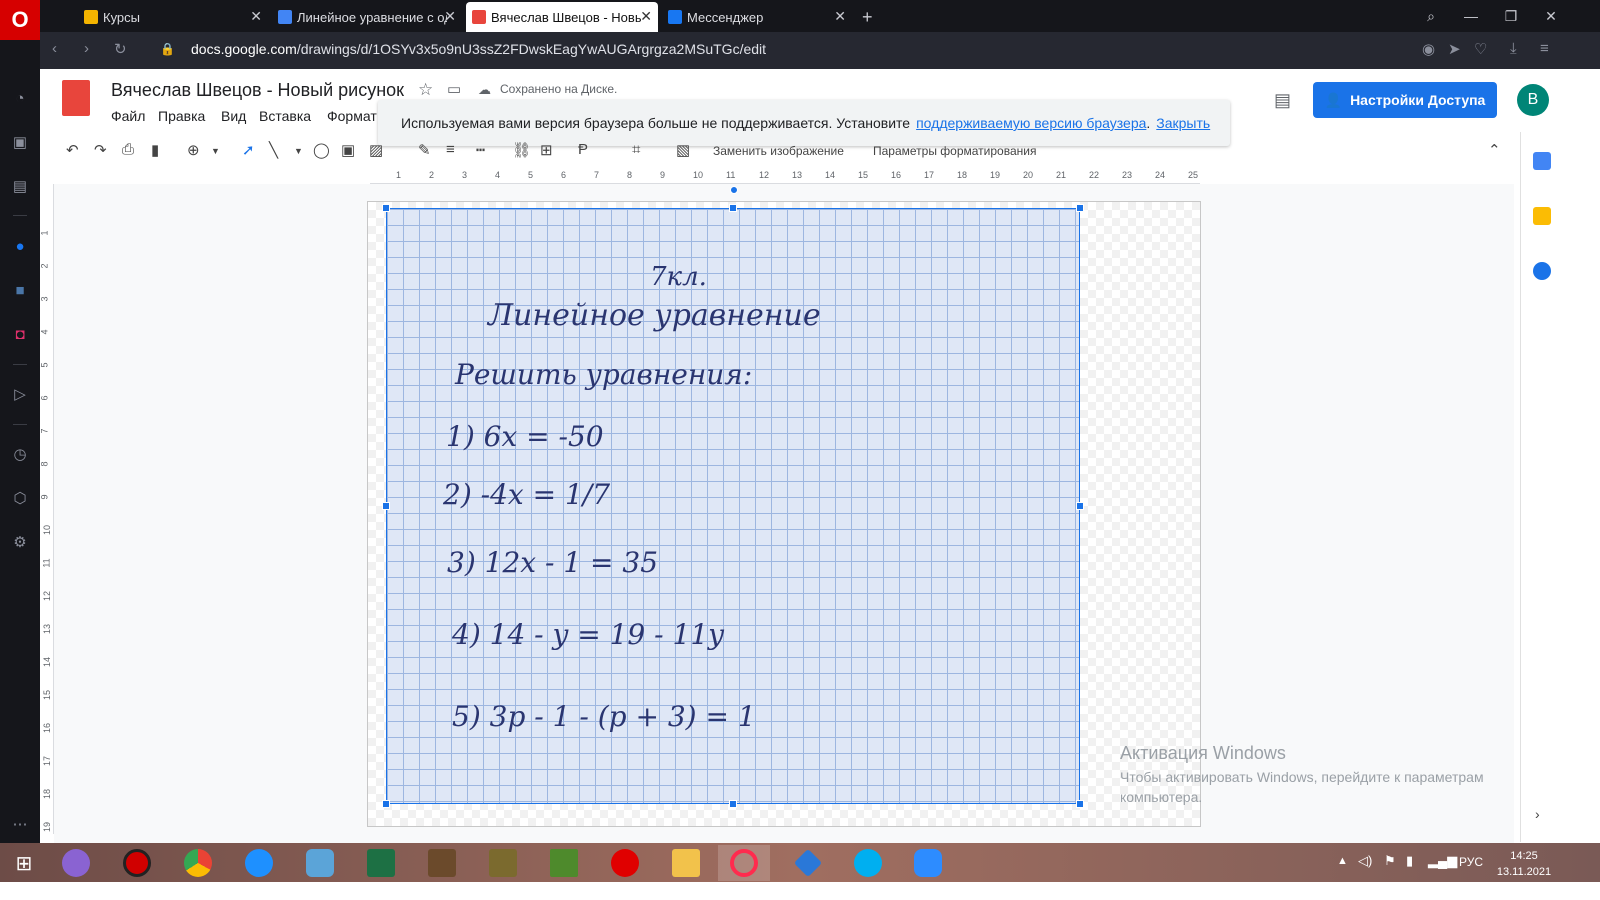 The image size is (1600, 900). Describe the element at coordinates (20, 334) in the screenshot. I see `instagram-icon: ◘` at that location.